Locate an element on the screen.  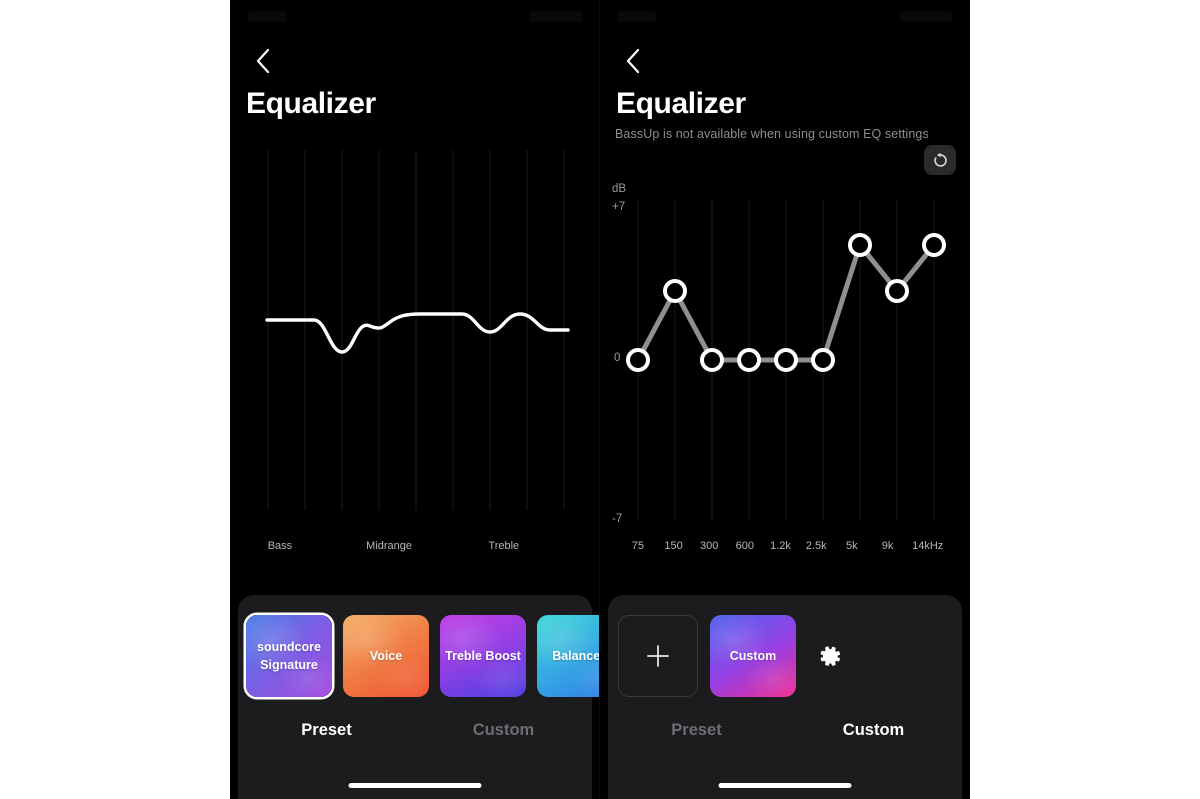
preset-response-svg is located at coordinates (417, 330).